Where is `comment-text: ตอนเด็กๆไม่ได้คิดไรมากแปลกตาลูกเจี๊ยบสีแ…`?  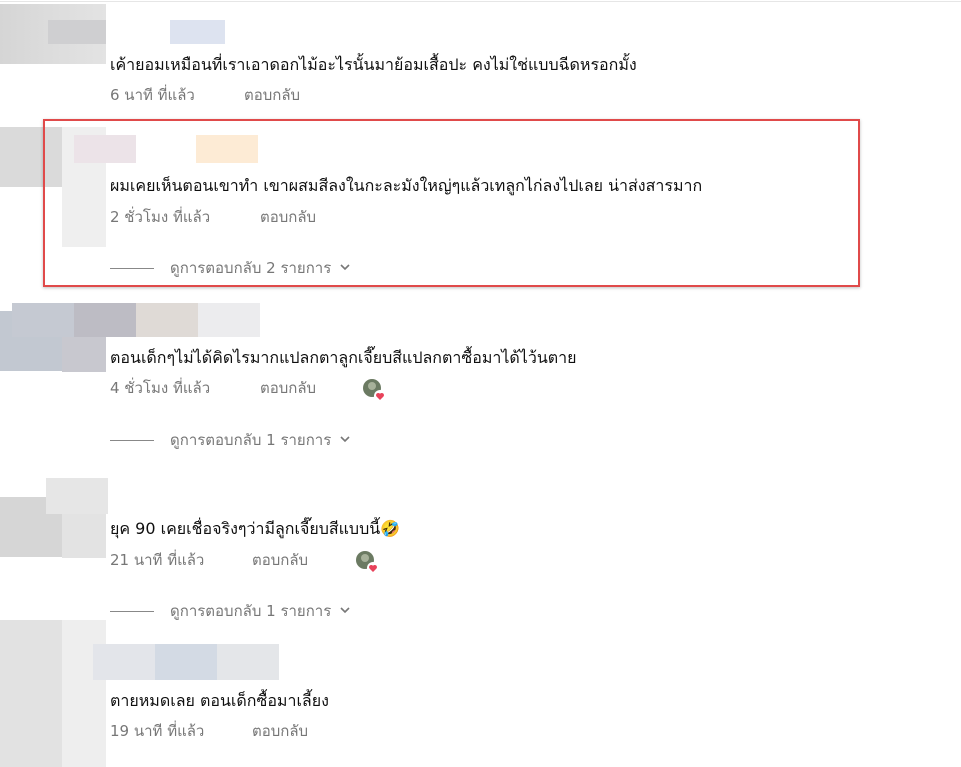 comment-text: ตอนเด็กๆไม่ได้คิดไรมากแปลกตาลูกเจี๊ยบสีแ… is located at coordinates (343, 357).